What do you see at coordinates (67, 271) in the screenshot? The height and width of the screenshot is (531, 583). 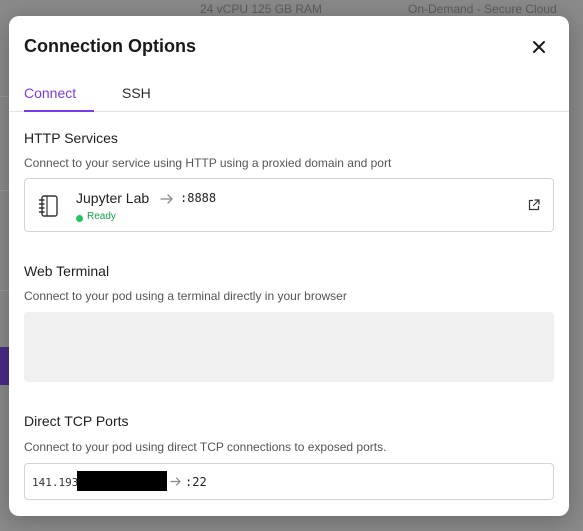 I see `web-terminal-title: Web Terminal` at bounding box center [67, 271].